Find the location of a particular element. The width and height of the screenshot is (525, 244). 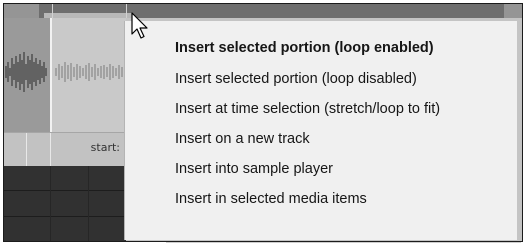

start-label: start: is located at coordinates (105, 147).